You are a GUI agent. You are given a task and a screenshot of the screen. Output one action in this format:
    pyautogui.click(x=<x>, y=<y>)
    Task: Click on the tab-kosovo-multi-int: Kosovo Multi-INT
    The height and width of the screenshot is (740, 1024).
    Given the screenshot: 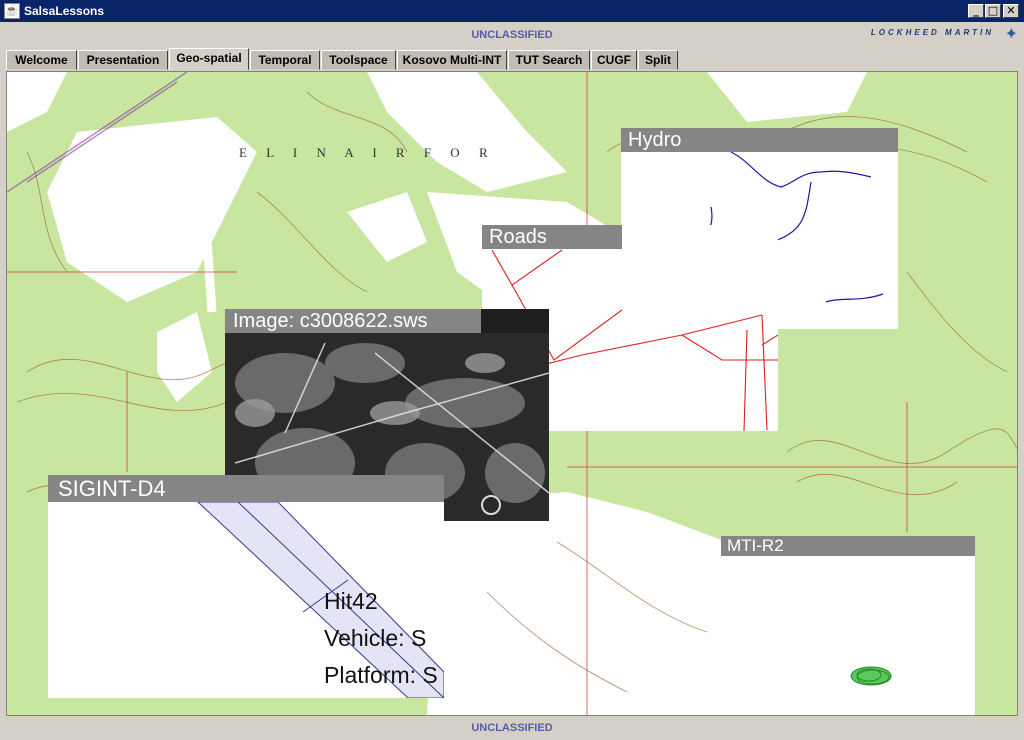 What is the action you would take?
    pyautogui.click(x=452, y=60)
    